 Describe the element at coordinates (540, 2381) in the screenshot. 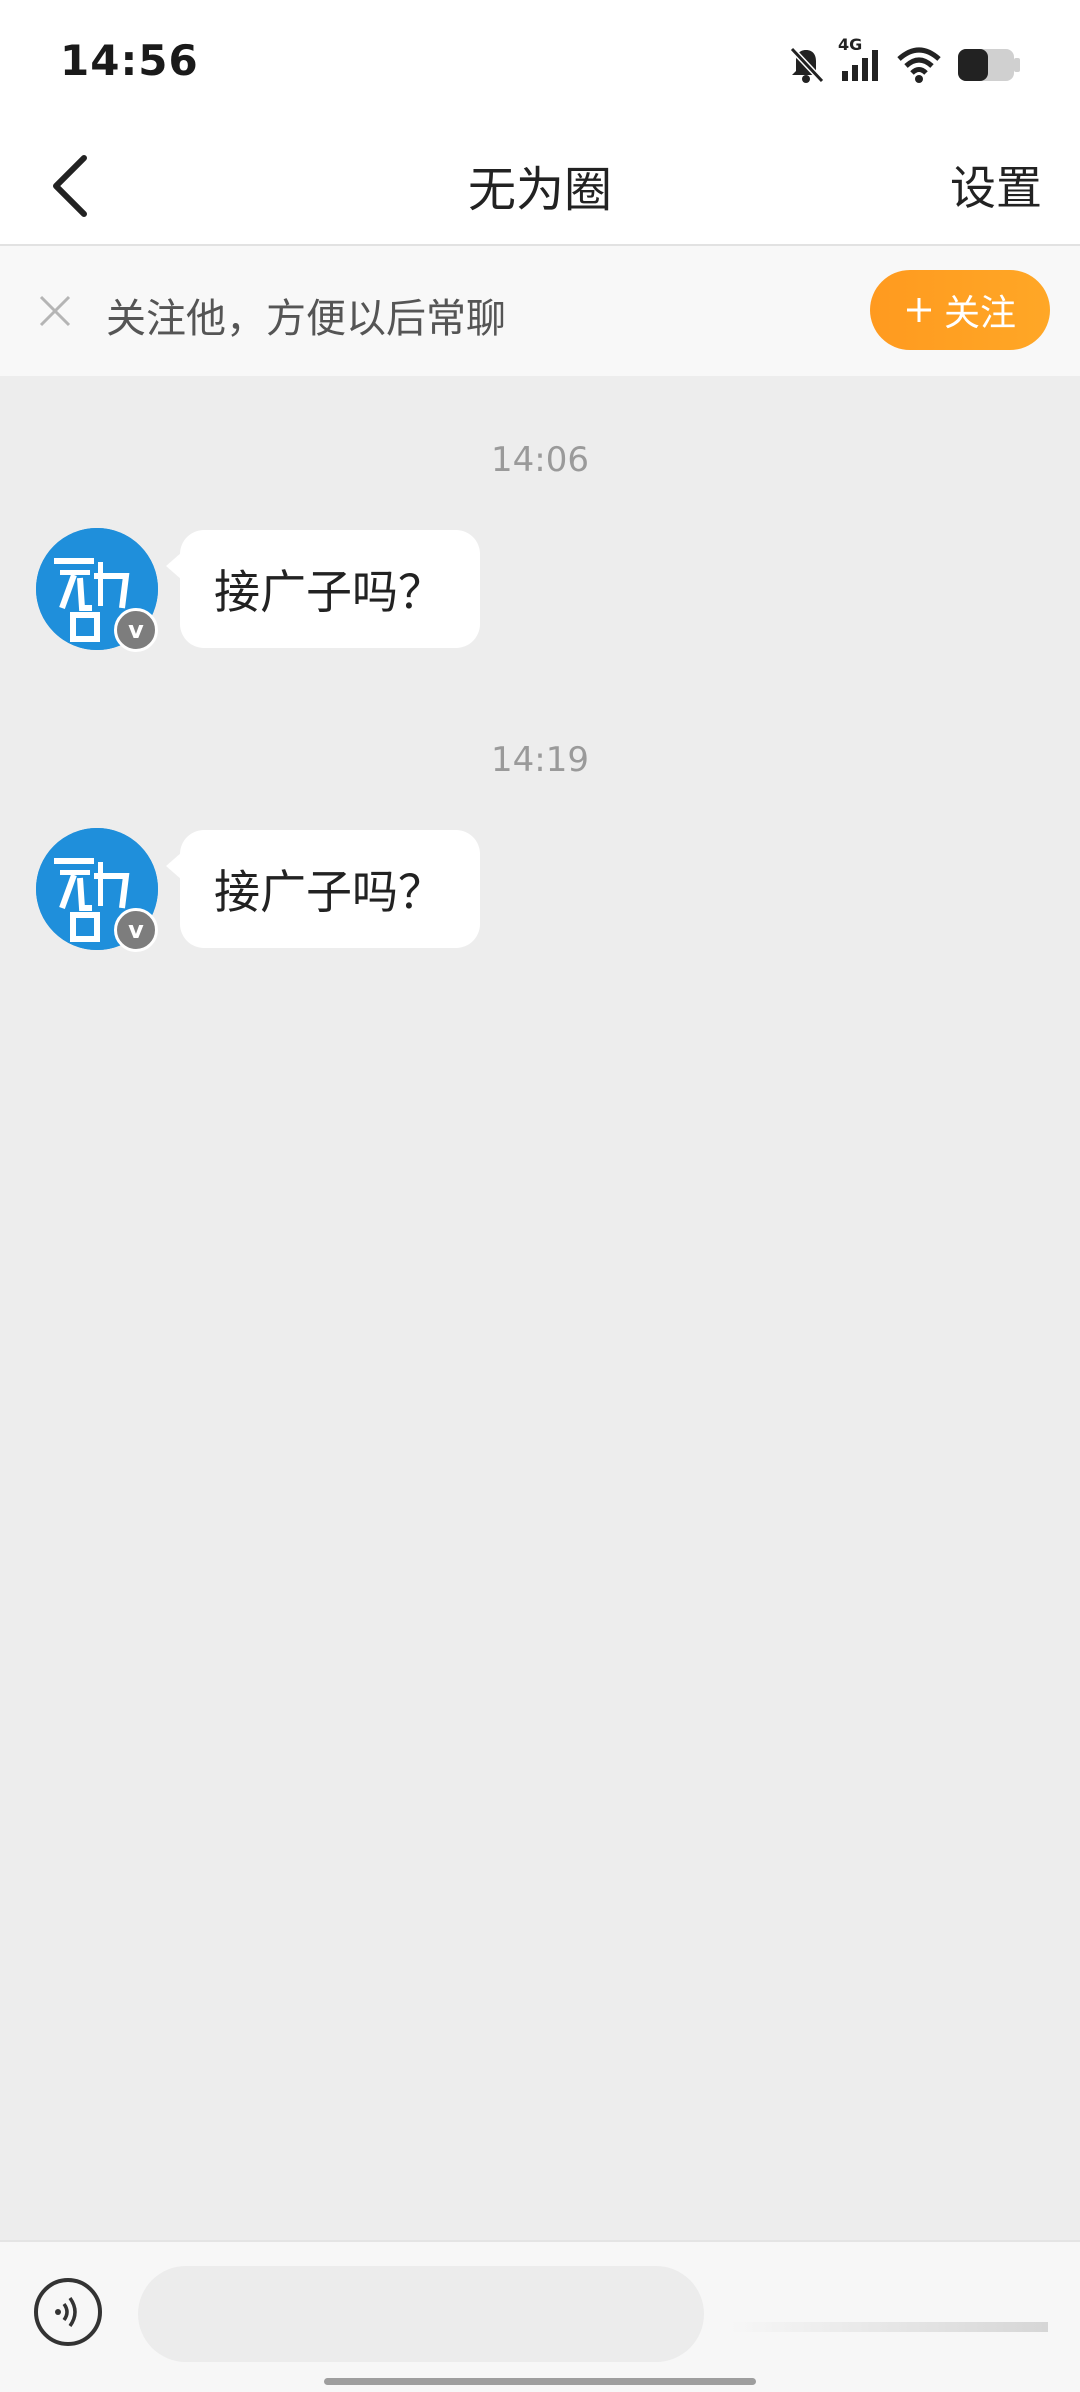

I see `home-indicator` at that location.